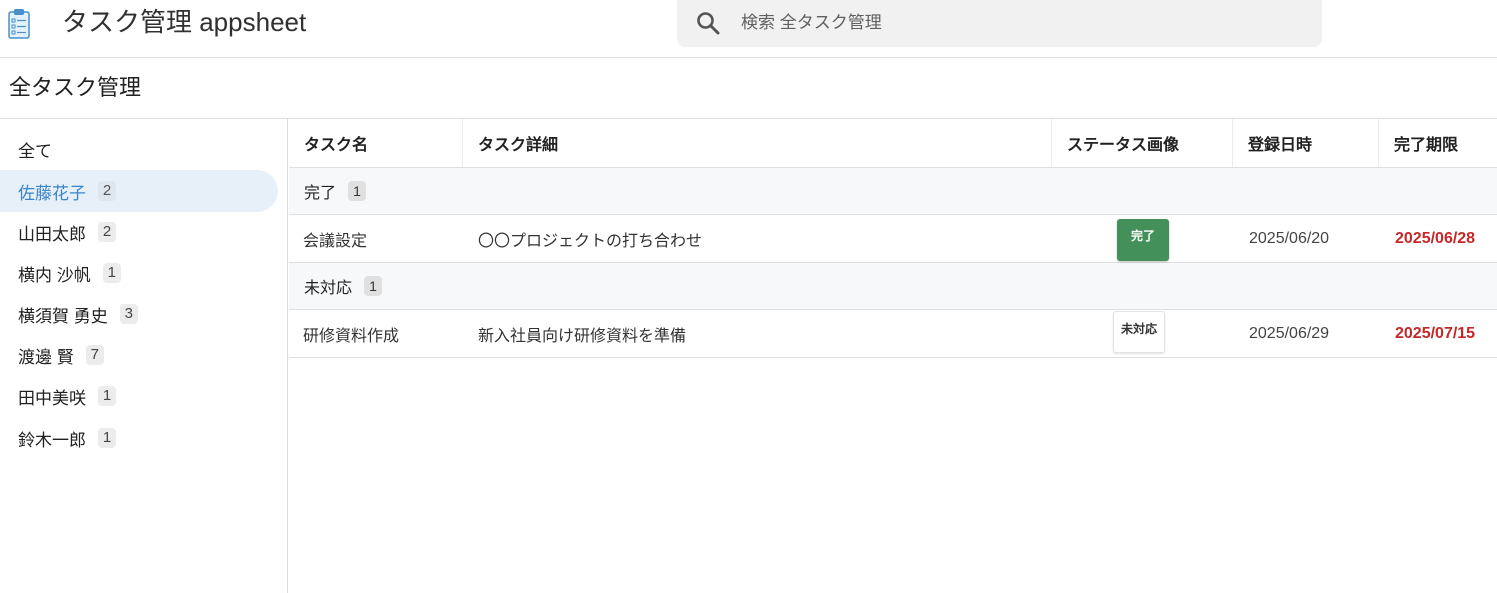 This screenshot has width=1497, height=593. What do you see at coordinates (46, 357) in the screenshot?
I see `sidebar-item-label: 渡邊 賢` at bounding box center [46, 357].